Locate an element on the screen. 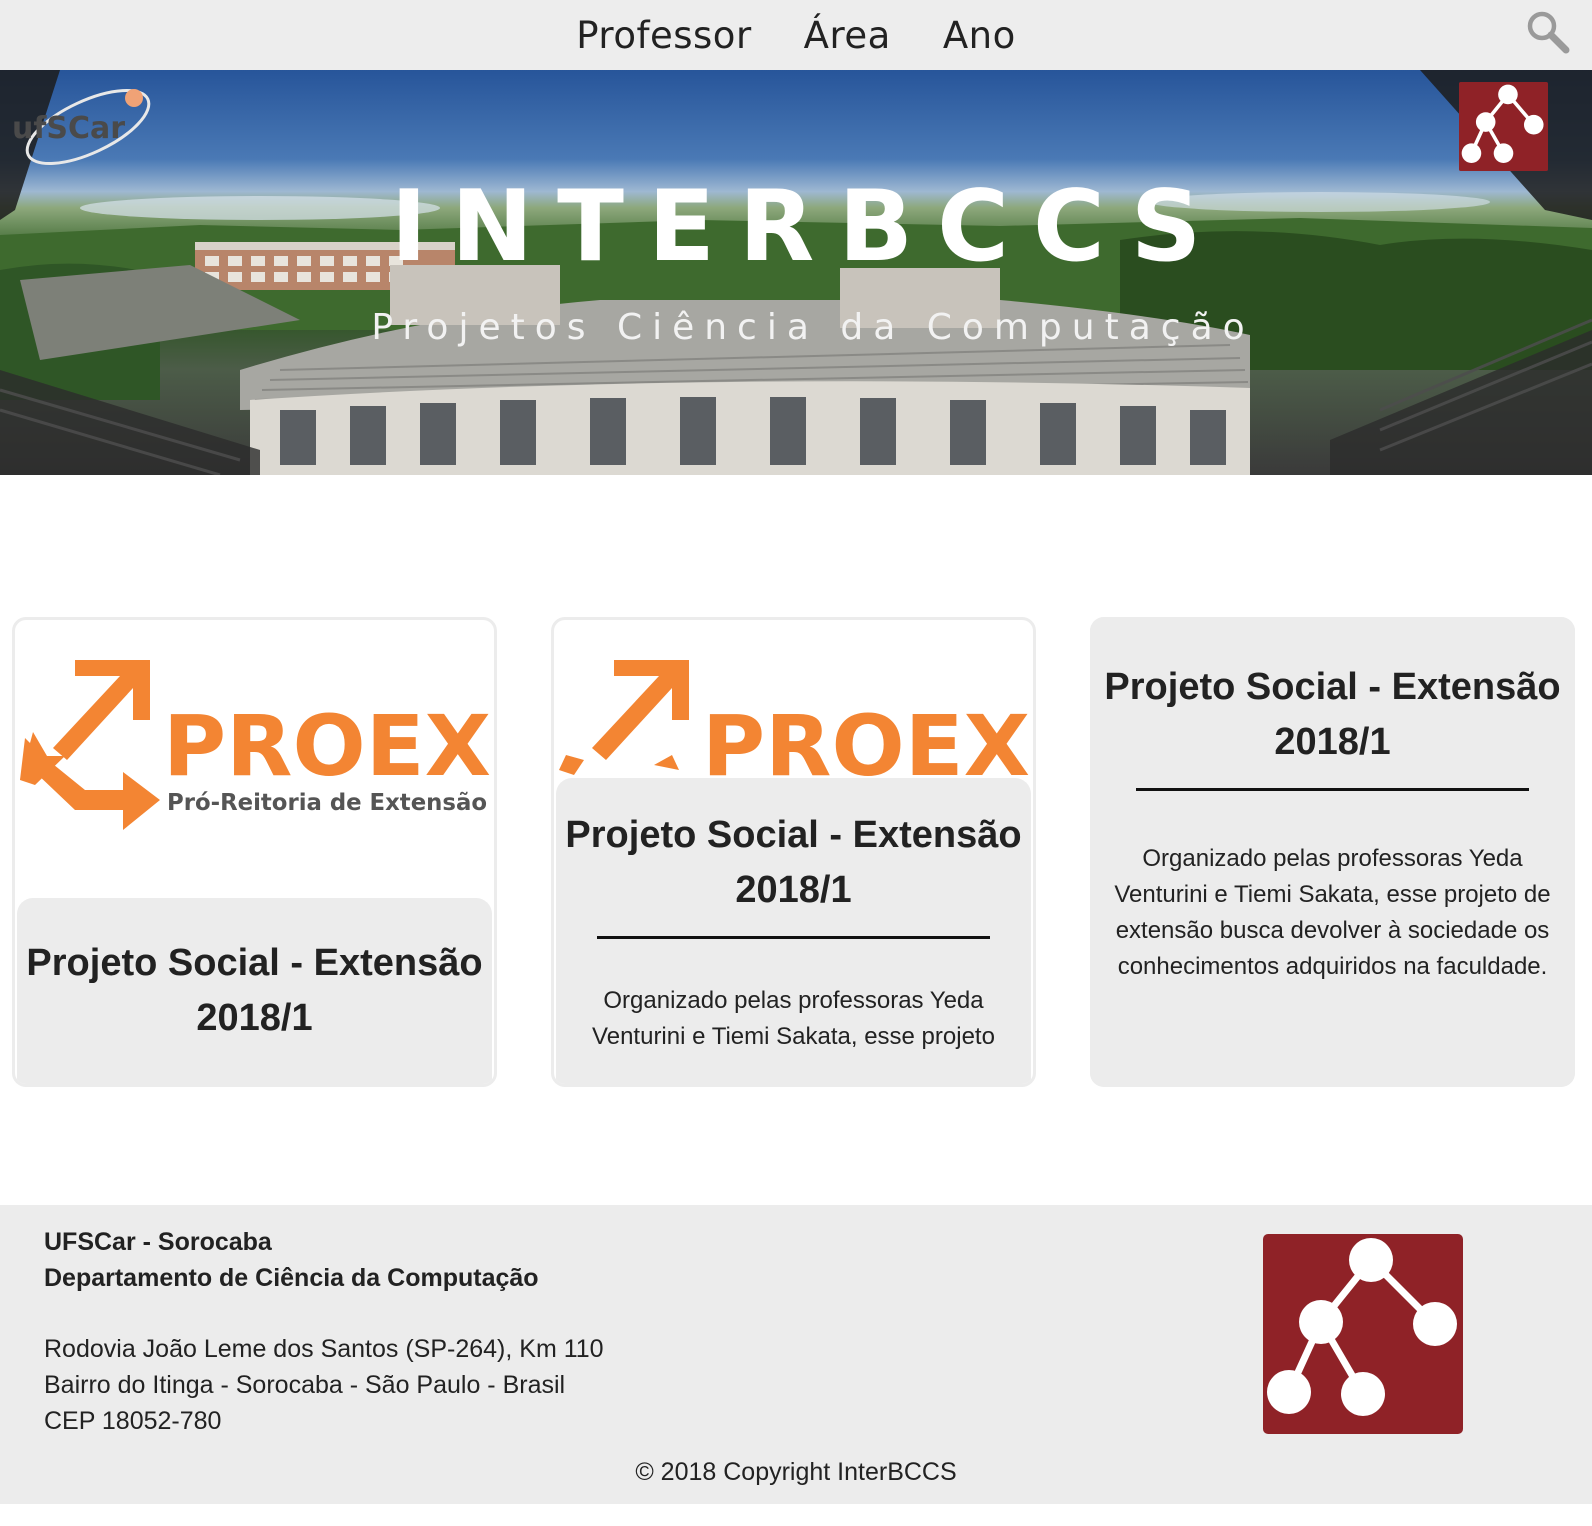 The image size is (1592, 1526). nav-item-area: Área is located at coordinates (847, 35).